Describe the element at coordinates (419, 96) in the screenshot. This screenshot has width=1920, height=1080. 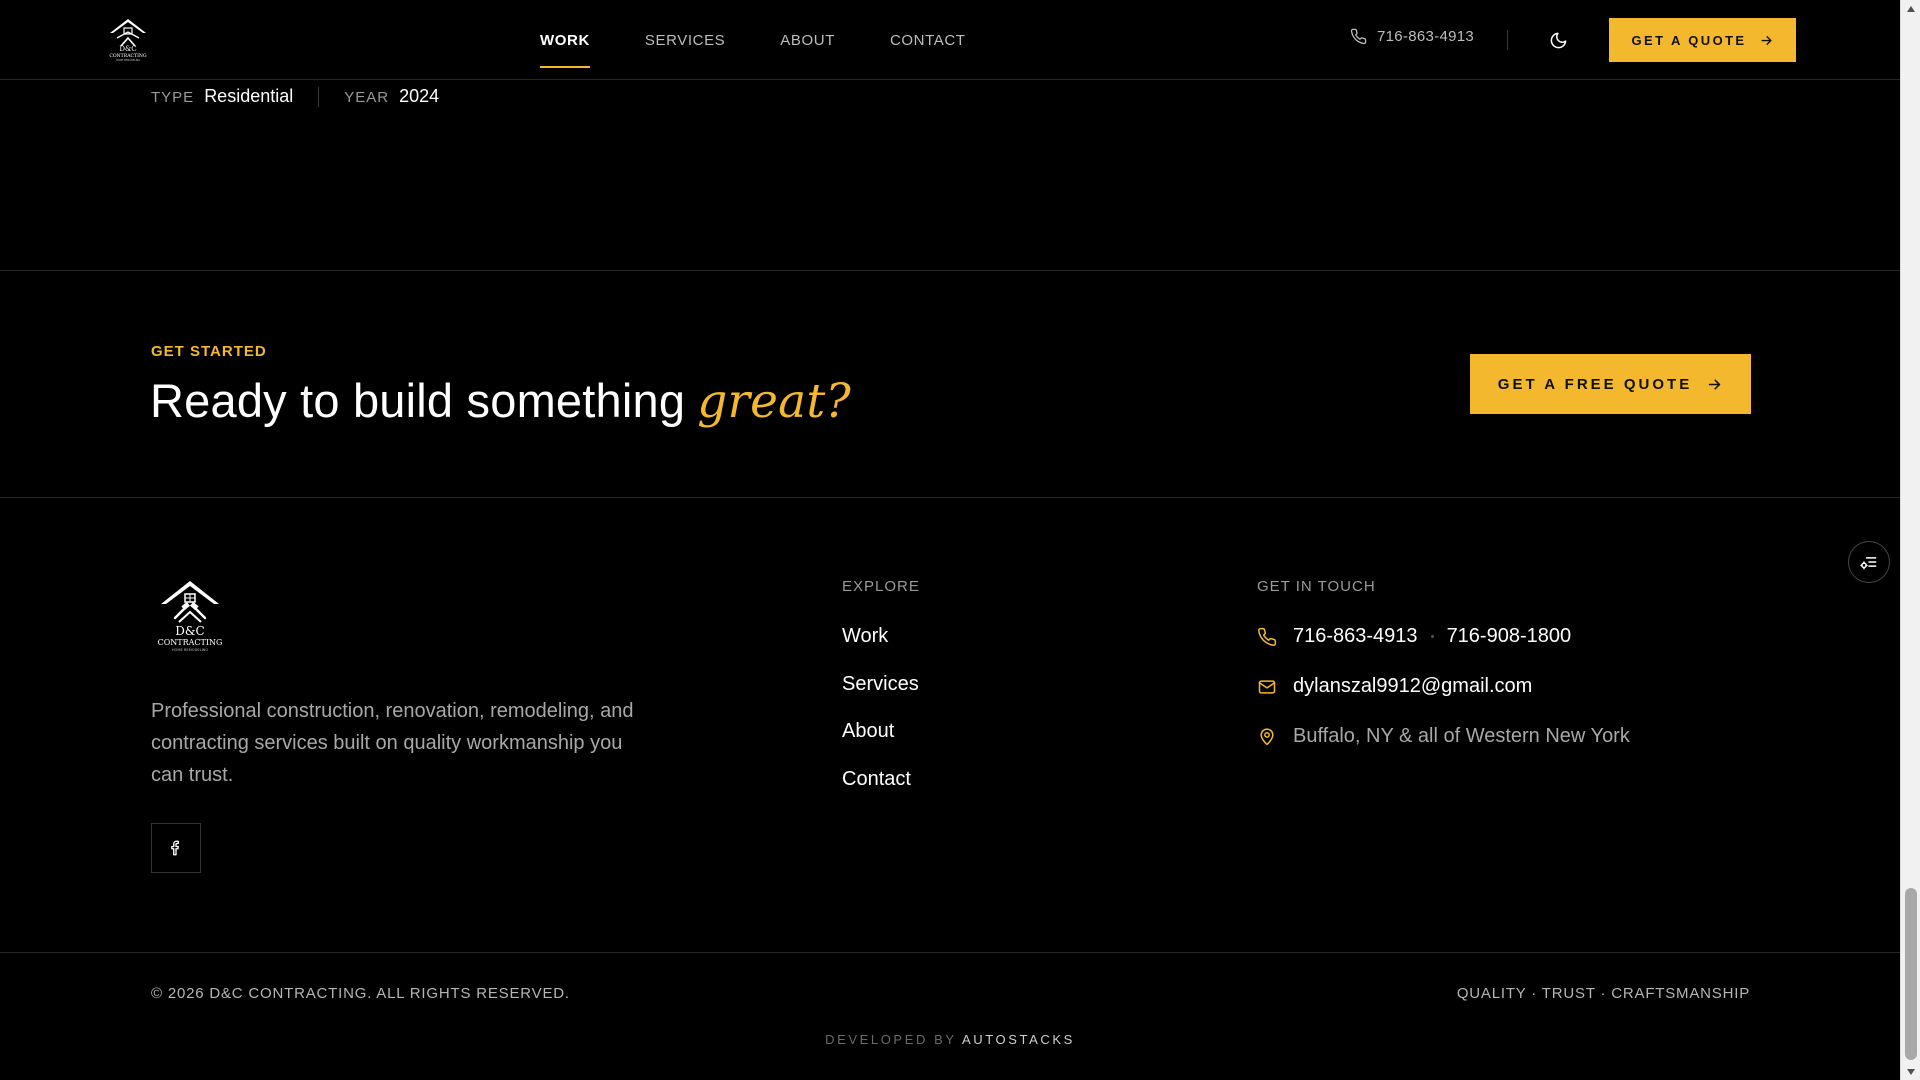
I see `year-value: 2024` at that location.